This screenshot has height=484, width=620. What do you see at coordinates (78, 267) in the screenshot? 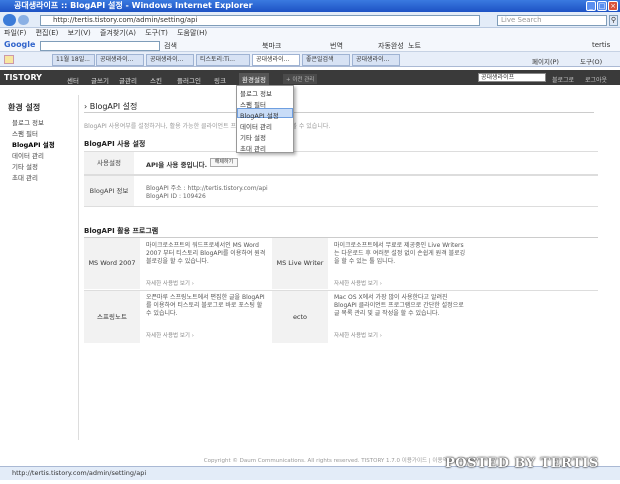
I see `sidebar-divider` at bounding box center [78, 267].